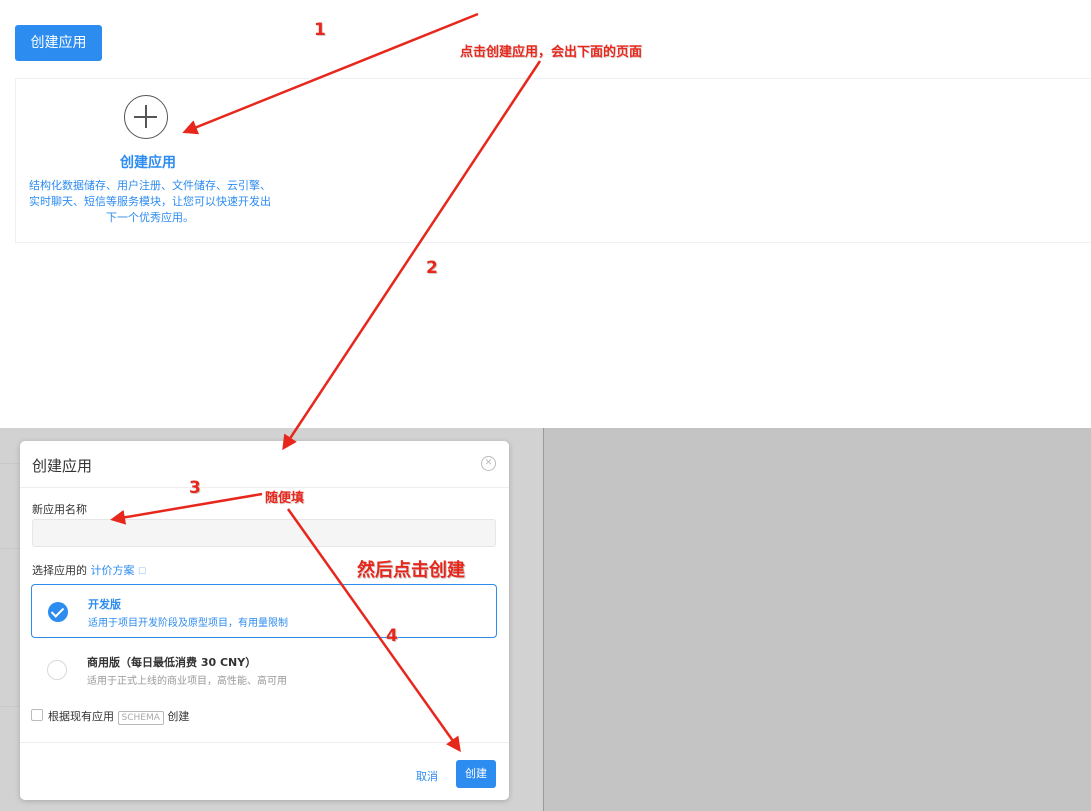  Describe the element at coordinates (285, 498) in the screenshot. I see `annotation-note-3: 随便填` at that location.